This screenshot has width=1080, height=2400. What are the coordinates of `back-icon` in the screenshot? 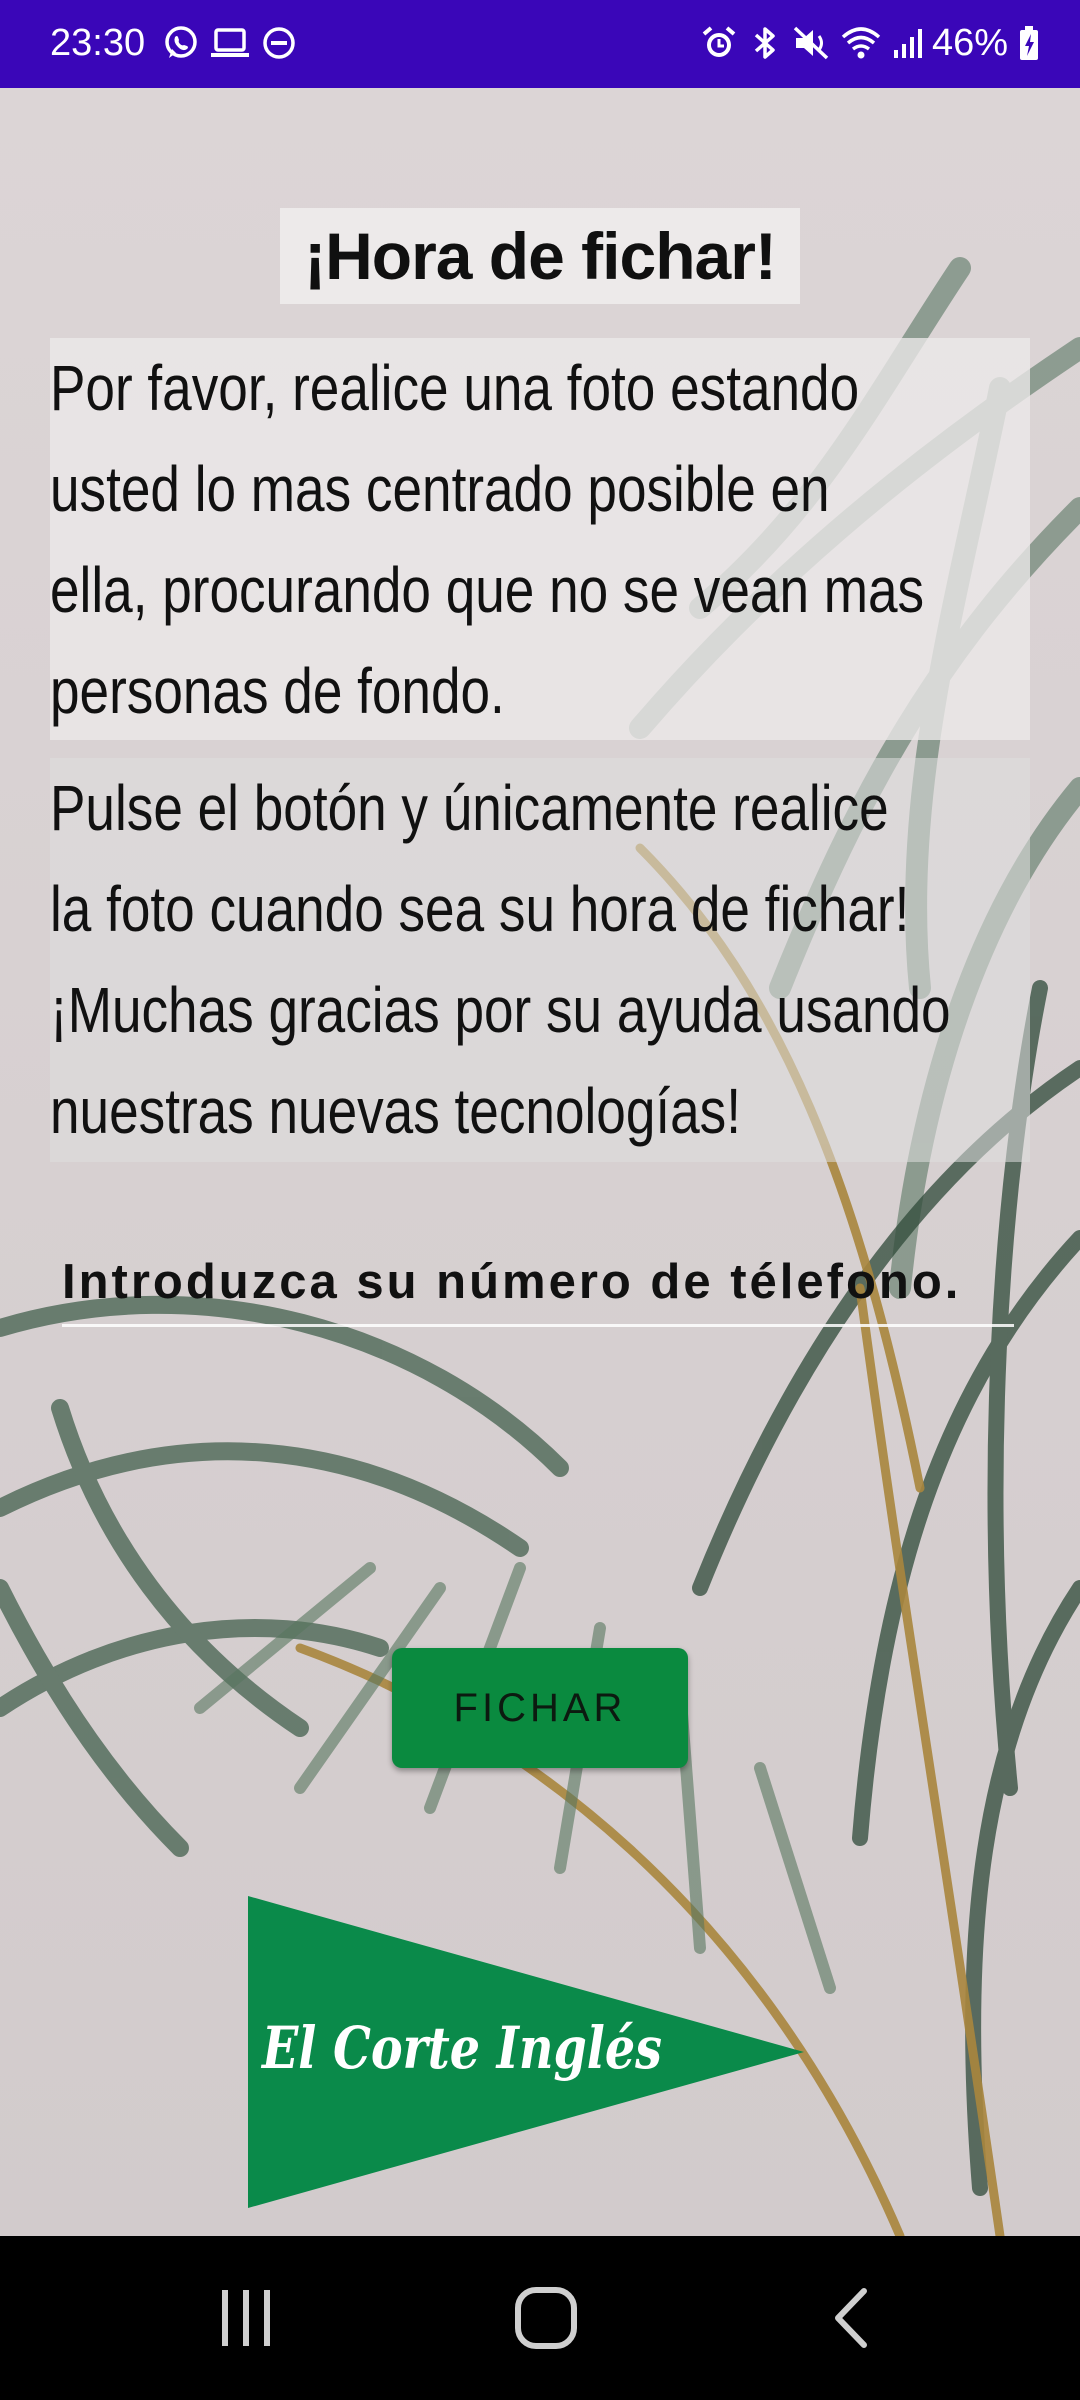 It's located at (851, 2318).